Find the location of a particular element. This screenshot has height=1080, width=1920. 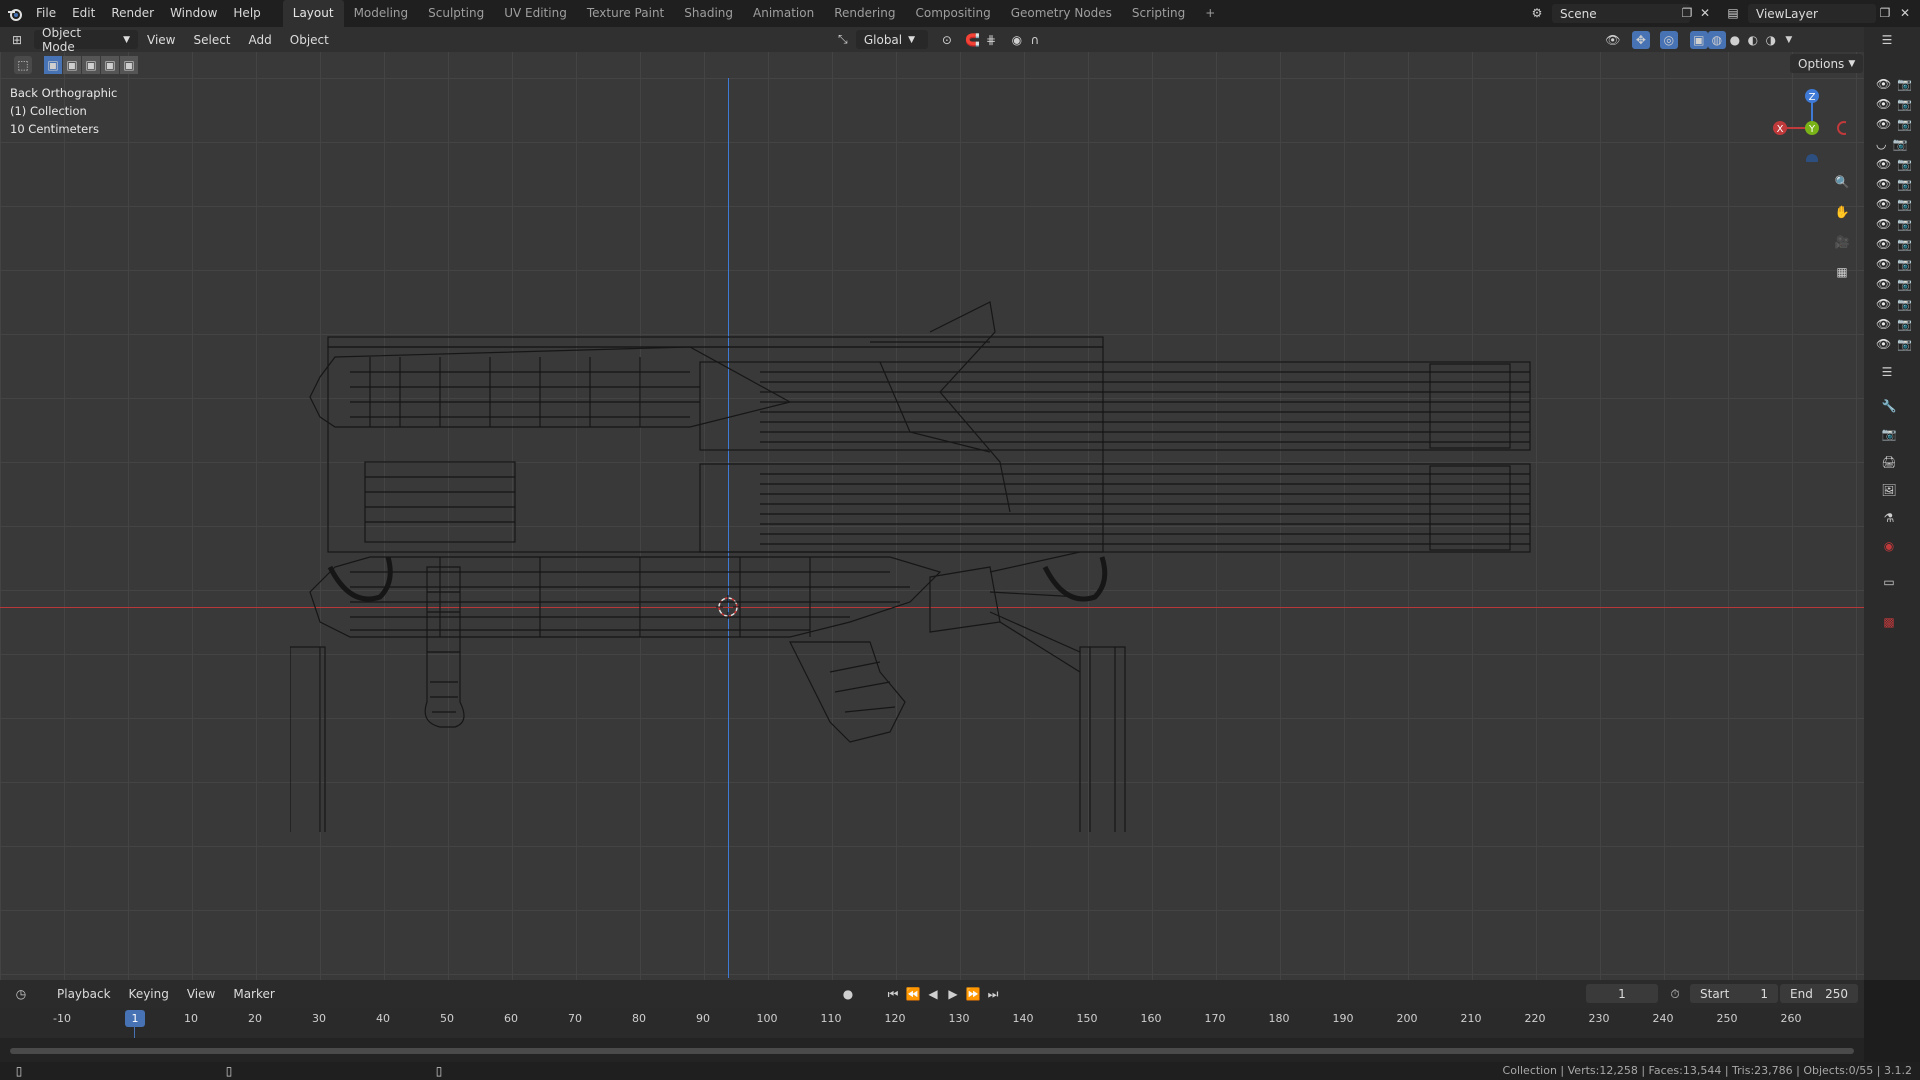

select-invert-icon: ▣ is located at coordinates (110, 65).